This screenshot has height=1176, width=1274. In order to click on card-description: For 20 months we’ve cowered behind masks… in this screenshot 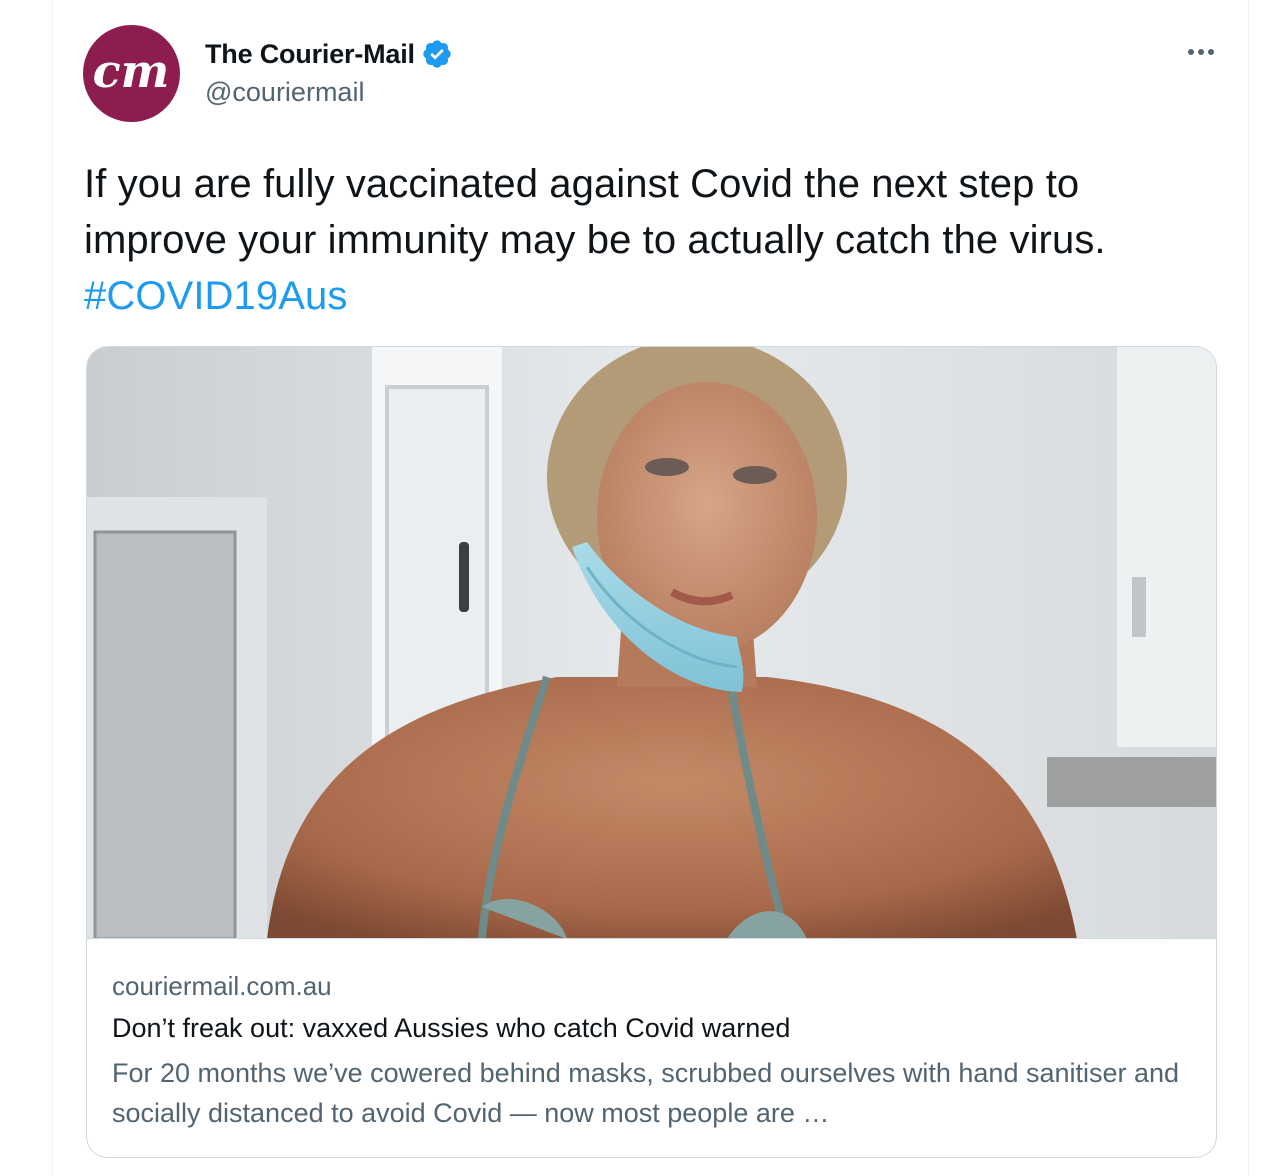, I will do `click(646, 1093)`.